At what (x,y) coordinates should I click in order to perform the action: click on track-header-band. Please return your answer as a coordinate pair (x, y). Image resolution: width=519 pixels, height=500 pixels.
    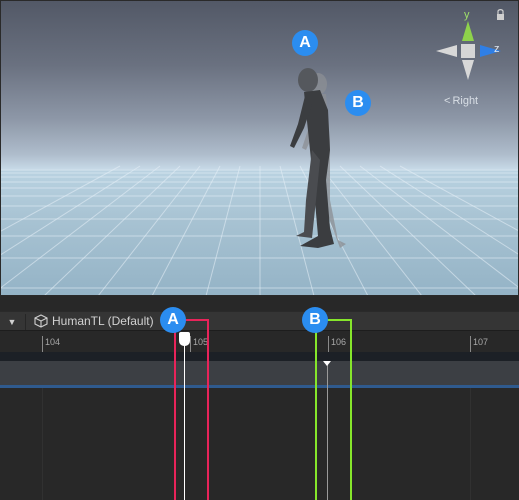
    Looking at the image, I should click on (259, 356).